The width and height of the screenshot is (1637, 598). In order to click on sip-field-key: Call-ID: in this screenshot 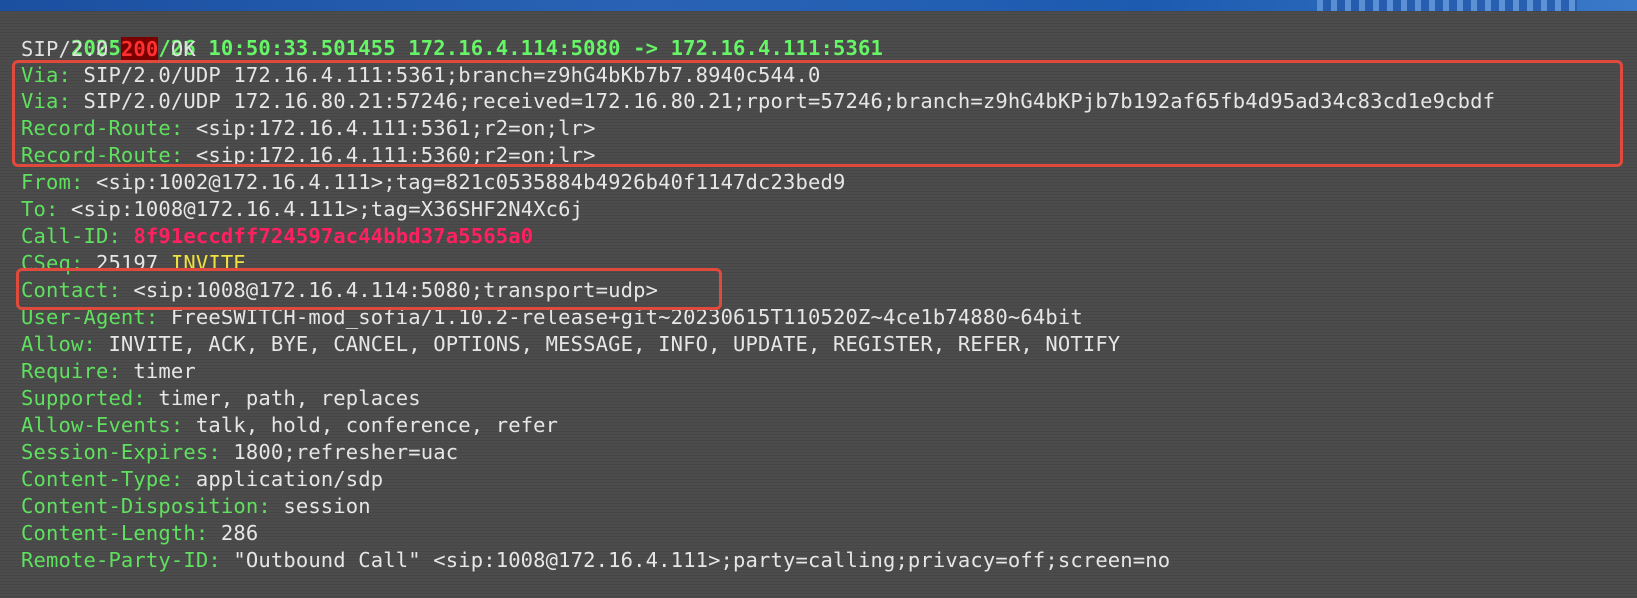, I will do `click(71, 236)`.